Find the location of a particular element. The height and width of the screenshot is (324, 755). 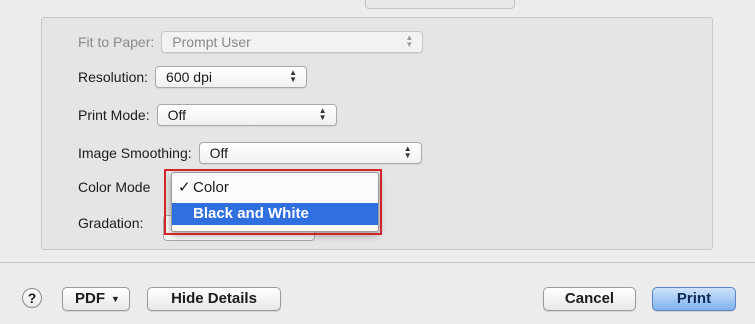

print-button: Print is located at coordinates (694, 299).